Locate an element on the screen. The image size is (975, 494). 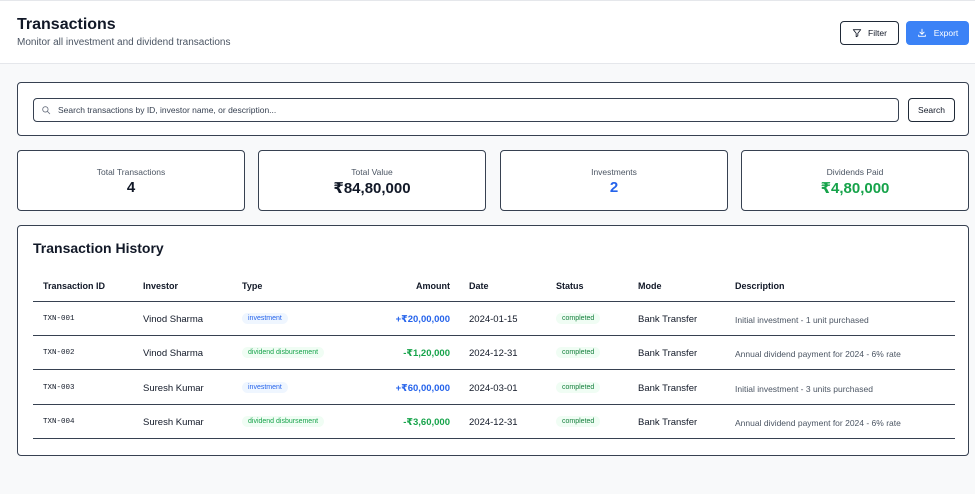
column-header-transaction-id: Transaction ID is located at coordinates (74, 286).